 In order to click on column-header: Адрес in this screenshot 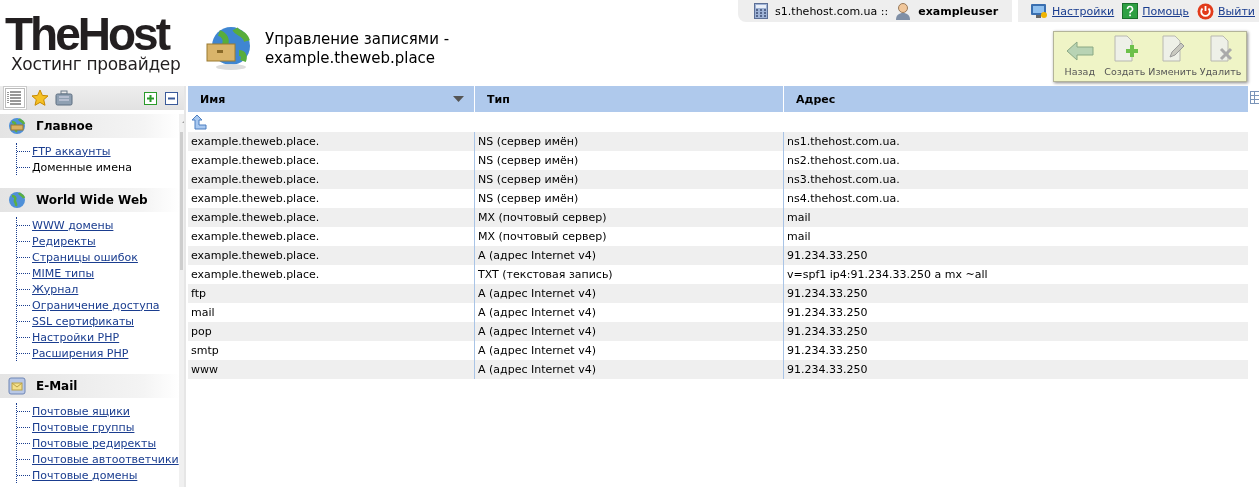, I will do `click(1015, 99)`.